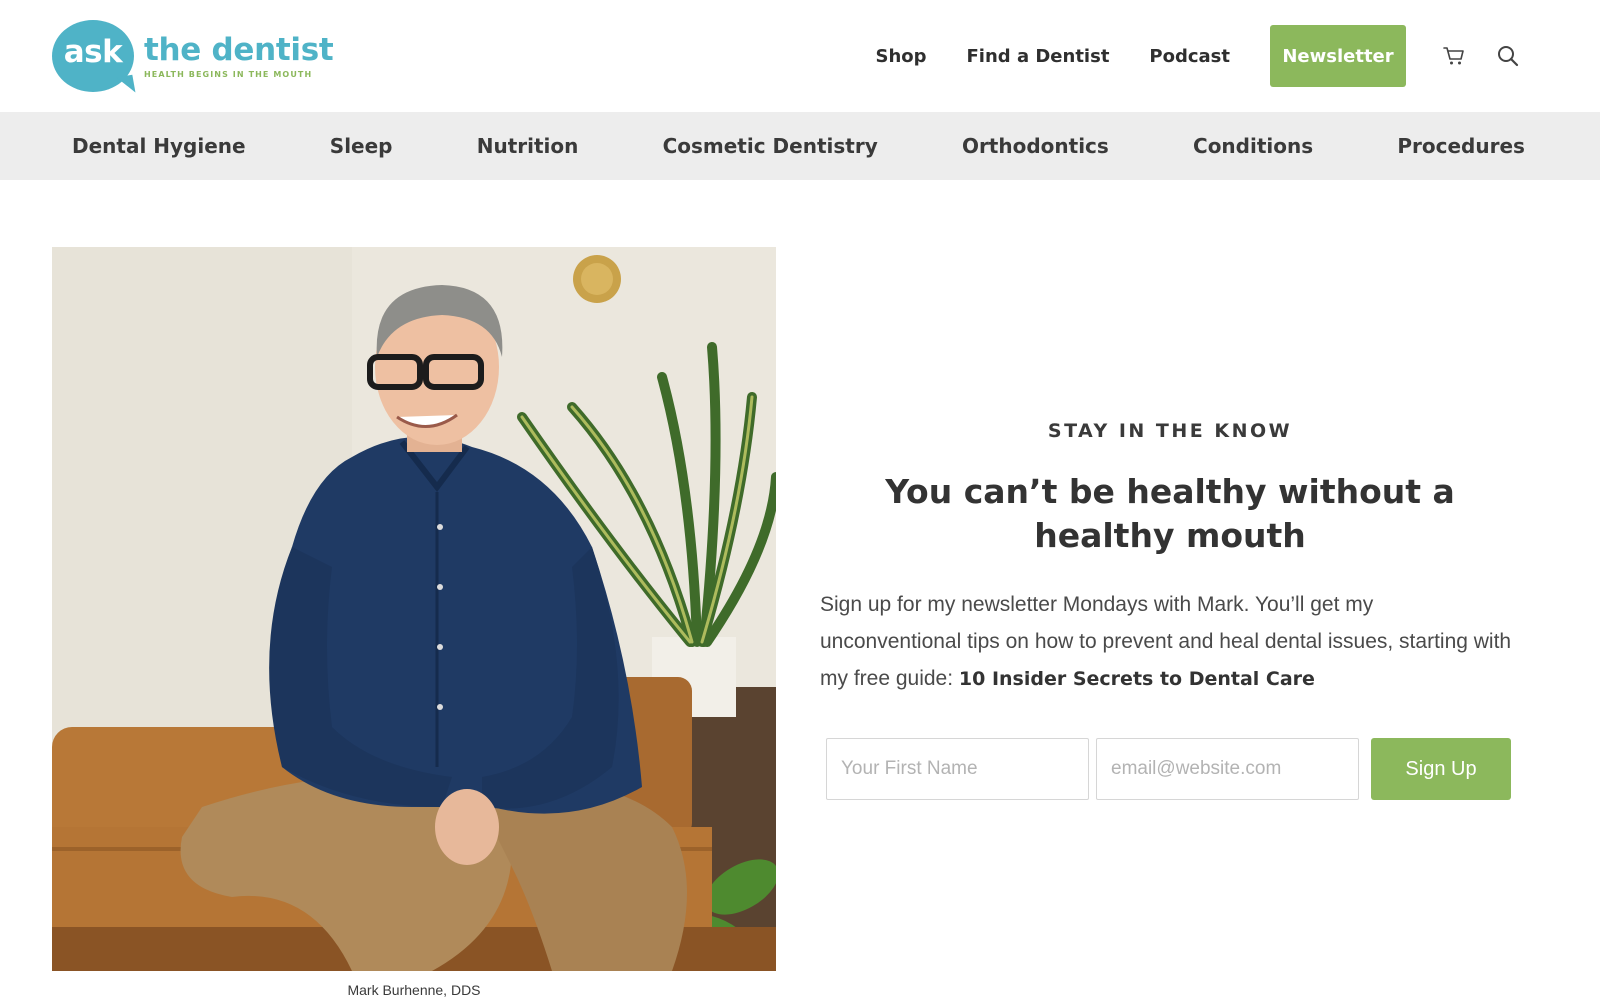 The width and height of the screenshot is (1600, 1000). I want to click on signup-eyebrow: STAY IN THE KNOW, so click(1170, 431).